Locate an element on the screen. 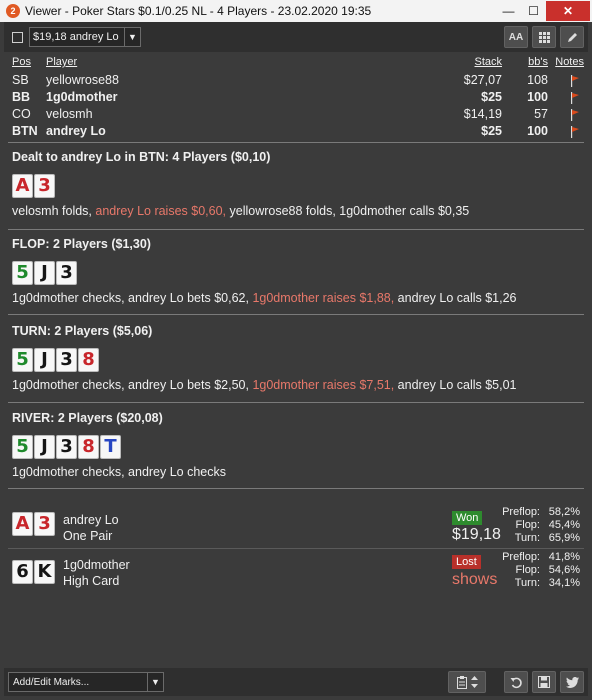 The image size is (592, 700). won-badge: Won is located at coordinates (467, 518).